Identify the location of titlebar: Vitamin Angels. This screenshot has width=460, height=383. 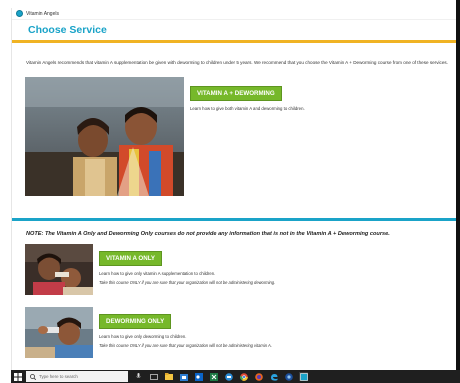
(234, 14).